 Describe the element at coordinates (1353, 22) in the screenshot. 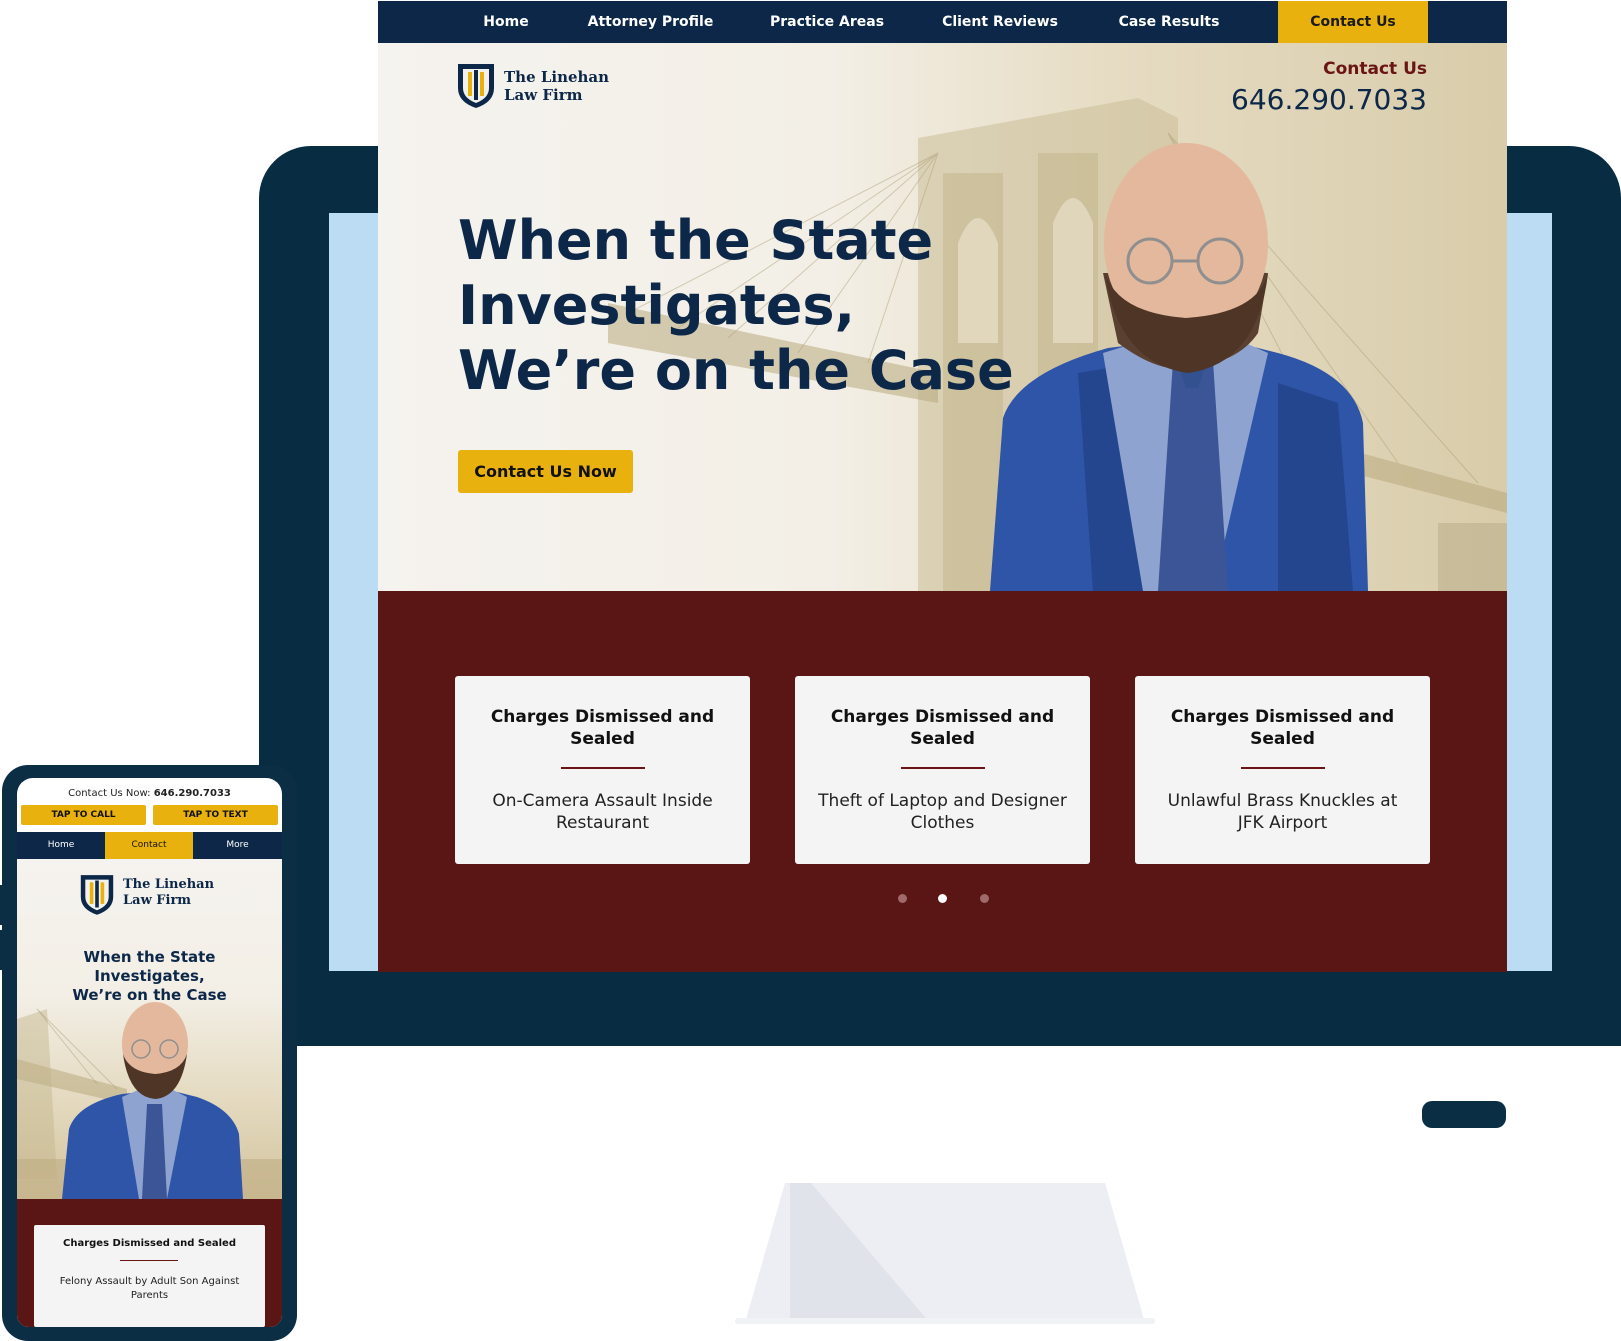

I see `nav-contact-us: Contact Us` at that location.